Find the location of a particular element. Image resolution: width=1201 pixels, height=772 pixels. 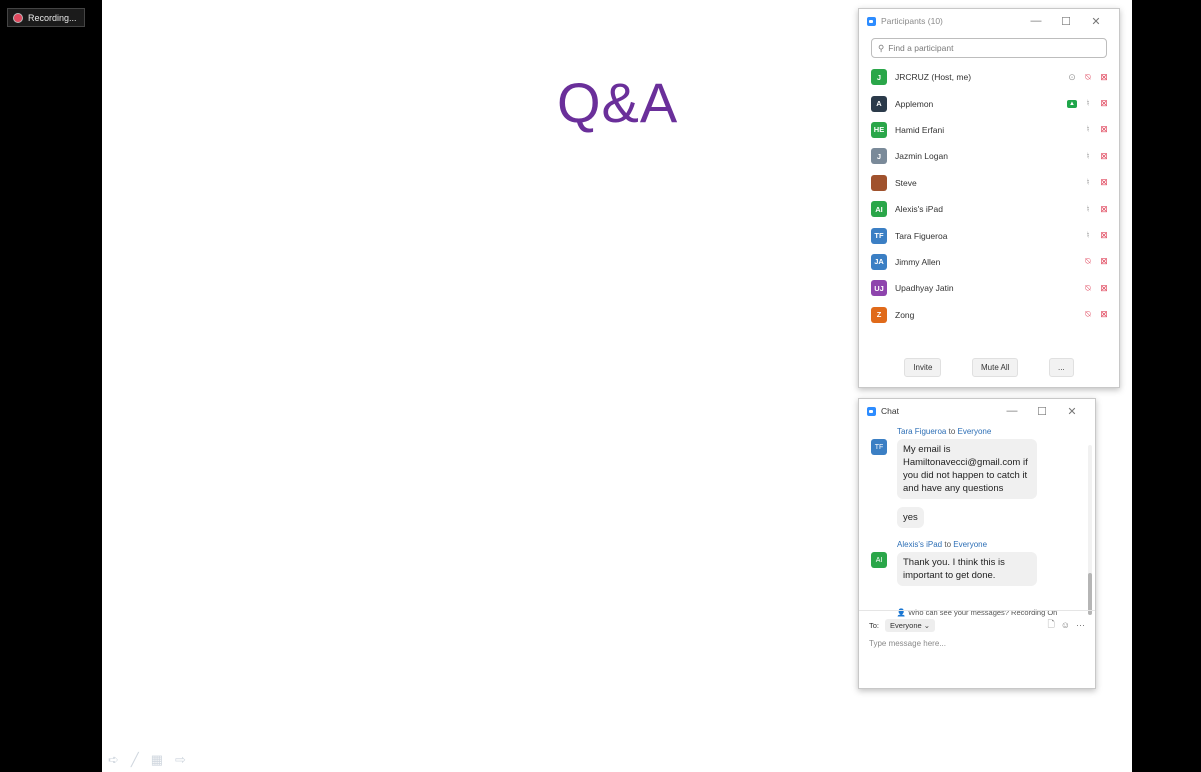

participant-row: Z Zong ⍉ ⊠ is located at coordinates (989, 315).